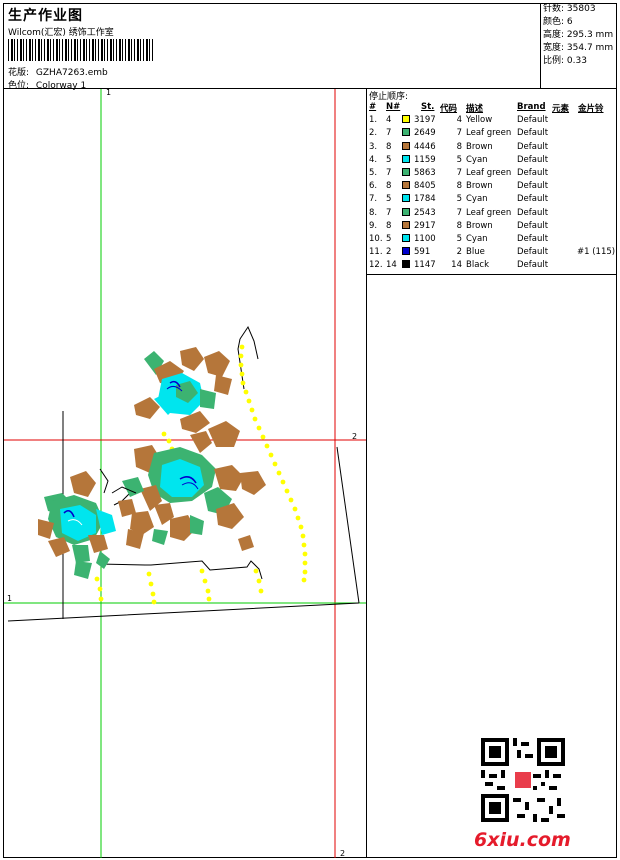  What do you see at coordinates (479, 120) in the screenshot?
I see `row-description: Yellow` at bounding box center [479, 120].